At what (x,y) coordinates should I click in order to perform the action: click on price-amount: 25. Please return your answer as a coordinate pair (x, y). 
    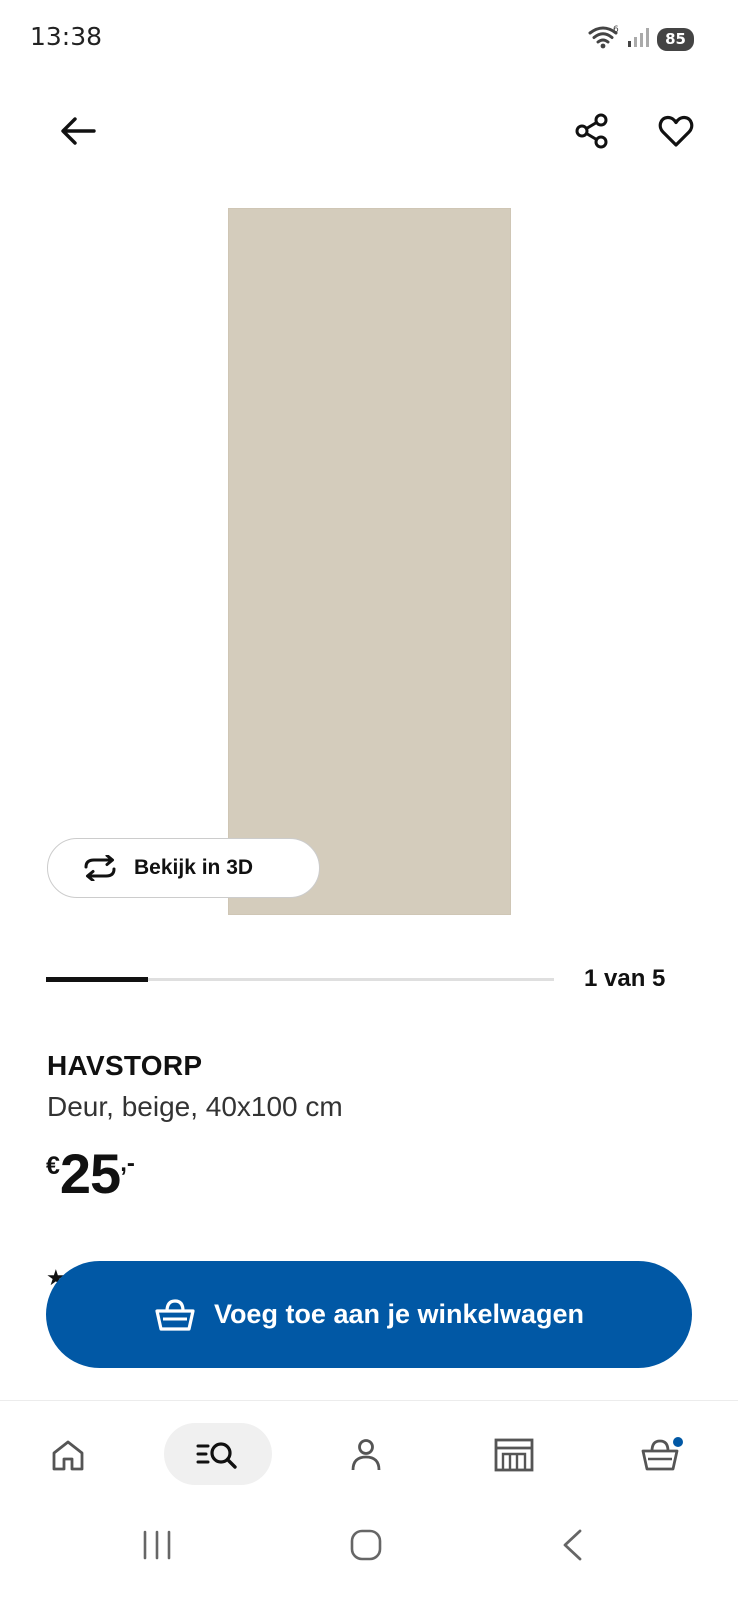
    Looking at the image, I should click on (90, 1173).